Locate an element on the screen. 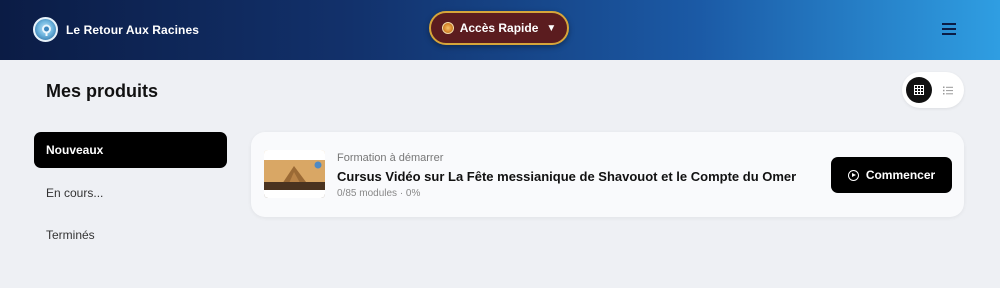 The image size is (1000, 288). product-category: Formation à démarrer is located at coordinates (390, 158).